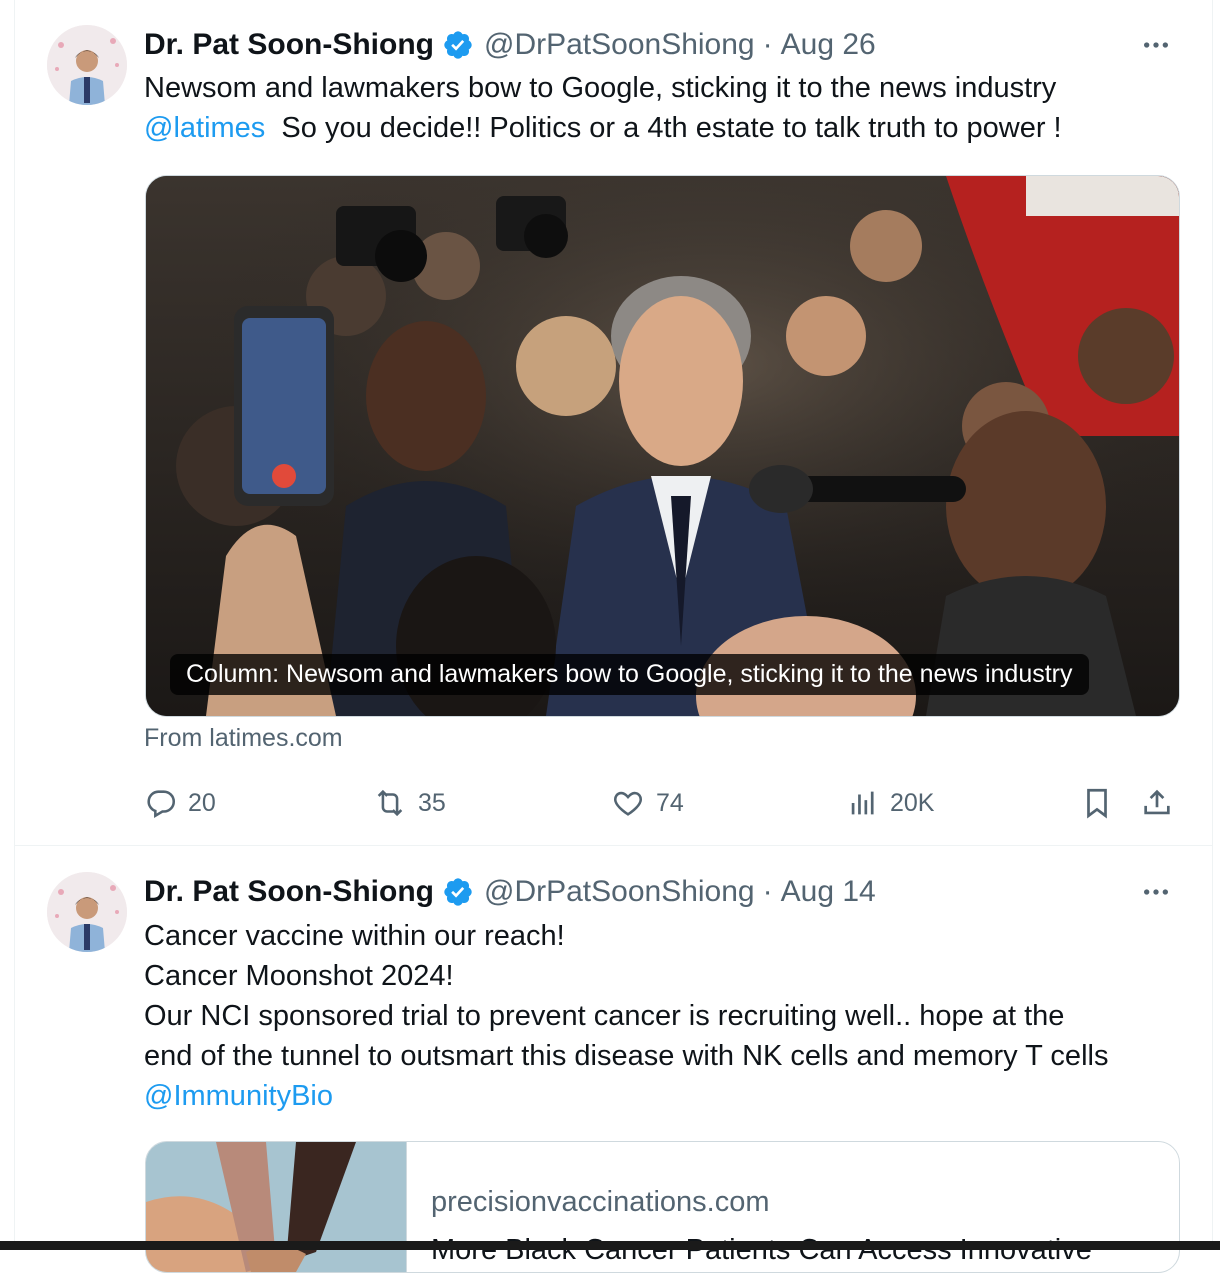 Image resolution: width=1220 pixels, height=1273 pixels. I want to click on link-source: From latimes.com, so click(243, 738).